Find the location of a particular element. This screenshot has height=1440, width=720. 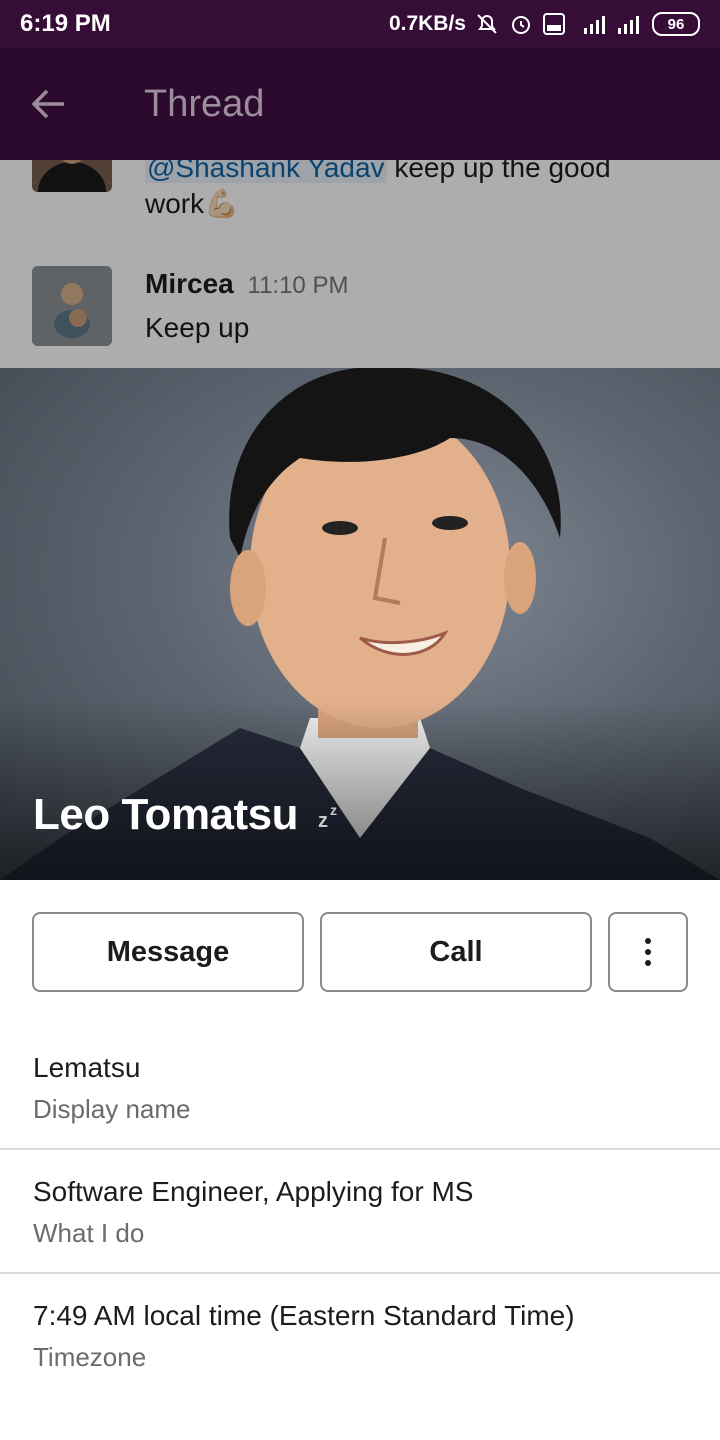

mute-bell-icon is located at coordinates (487, 24).